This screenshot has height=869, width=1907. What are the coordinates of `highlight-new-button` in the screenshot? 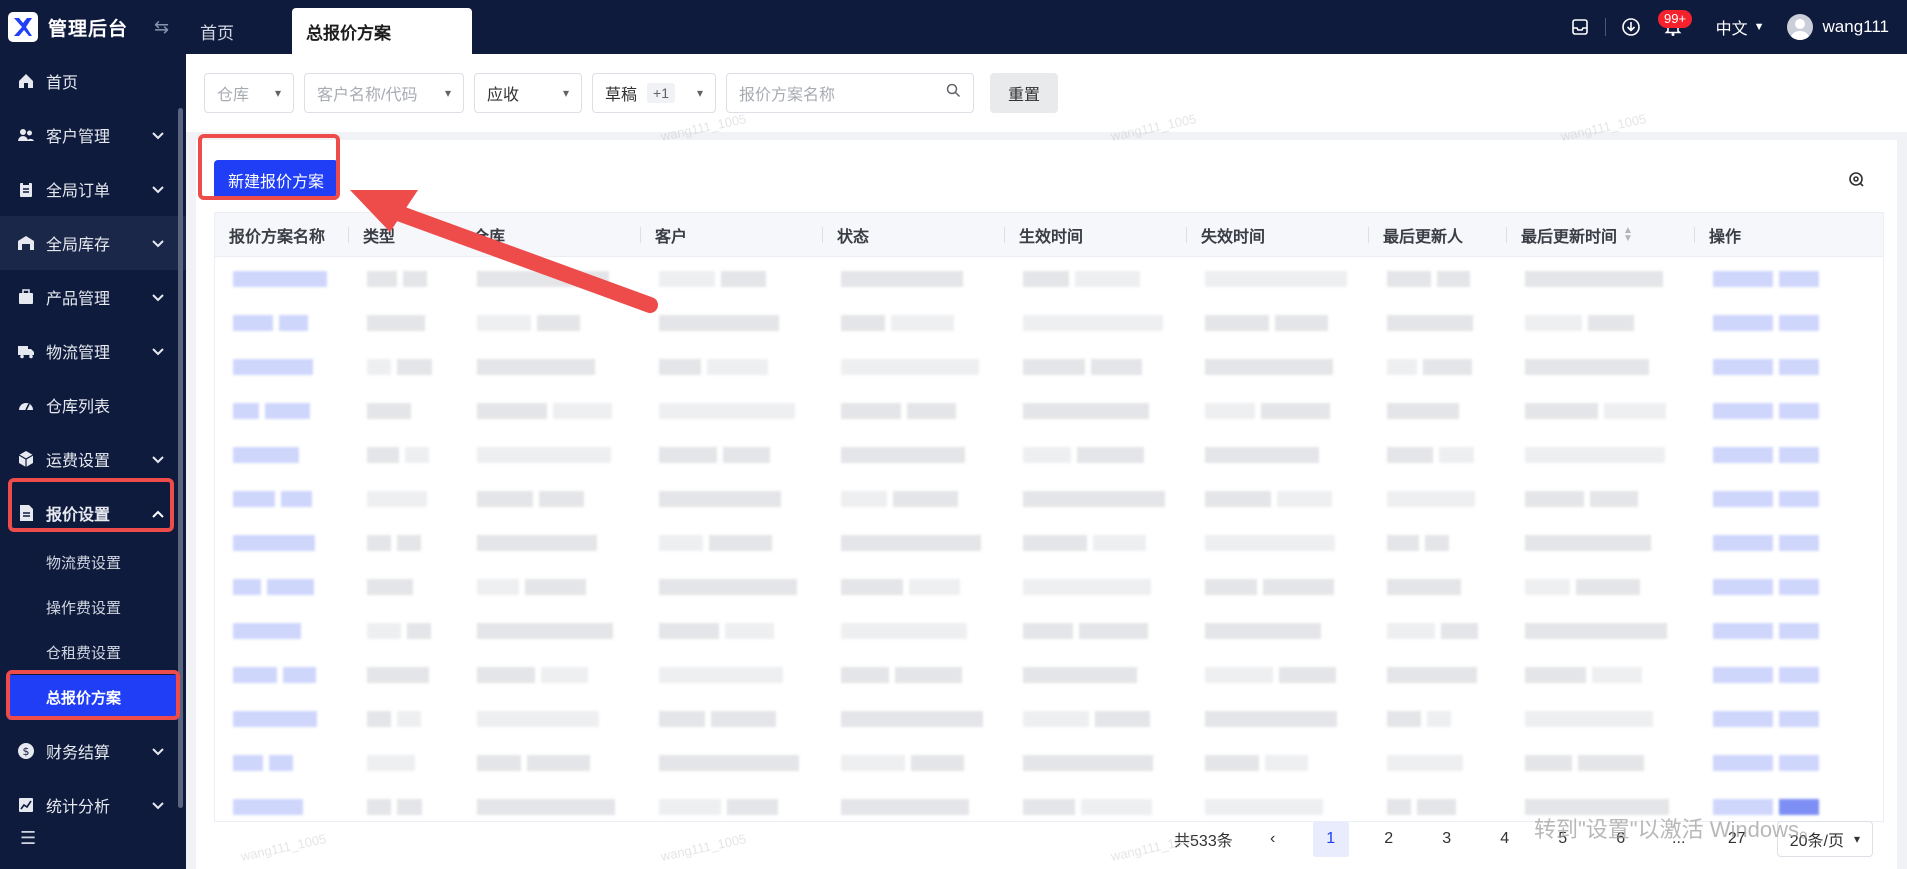 It's located at (269, 167).